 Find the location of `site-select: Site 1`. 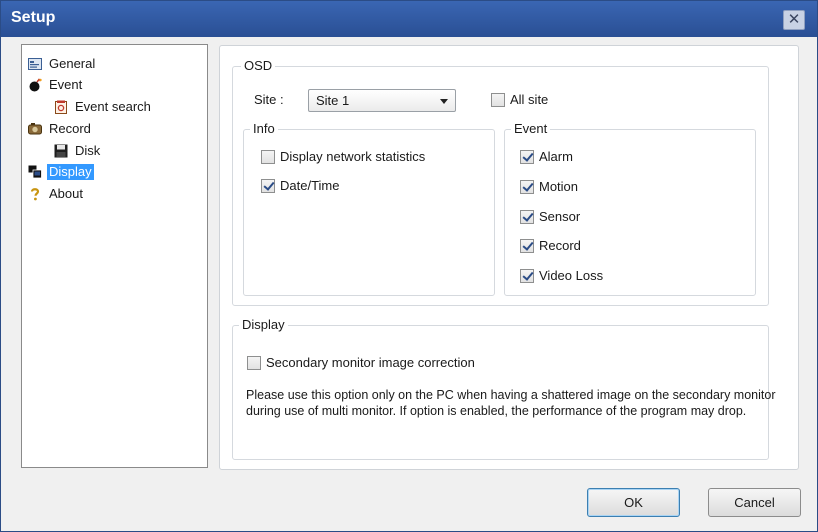

site-select: Site 1 is located at coordinates (382, 100).